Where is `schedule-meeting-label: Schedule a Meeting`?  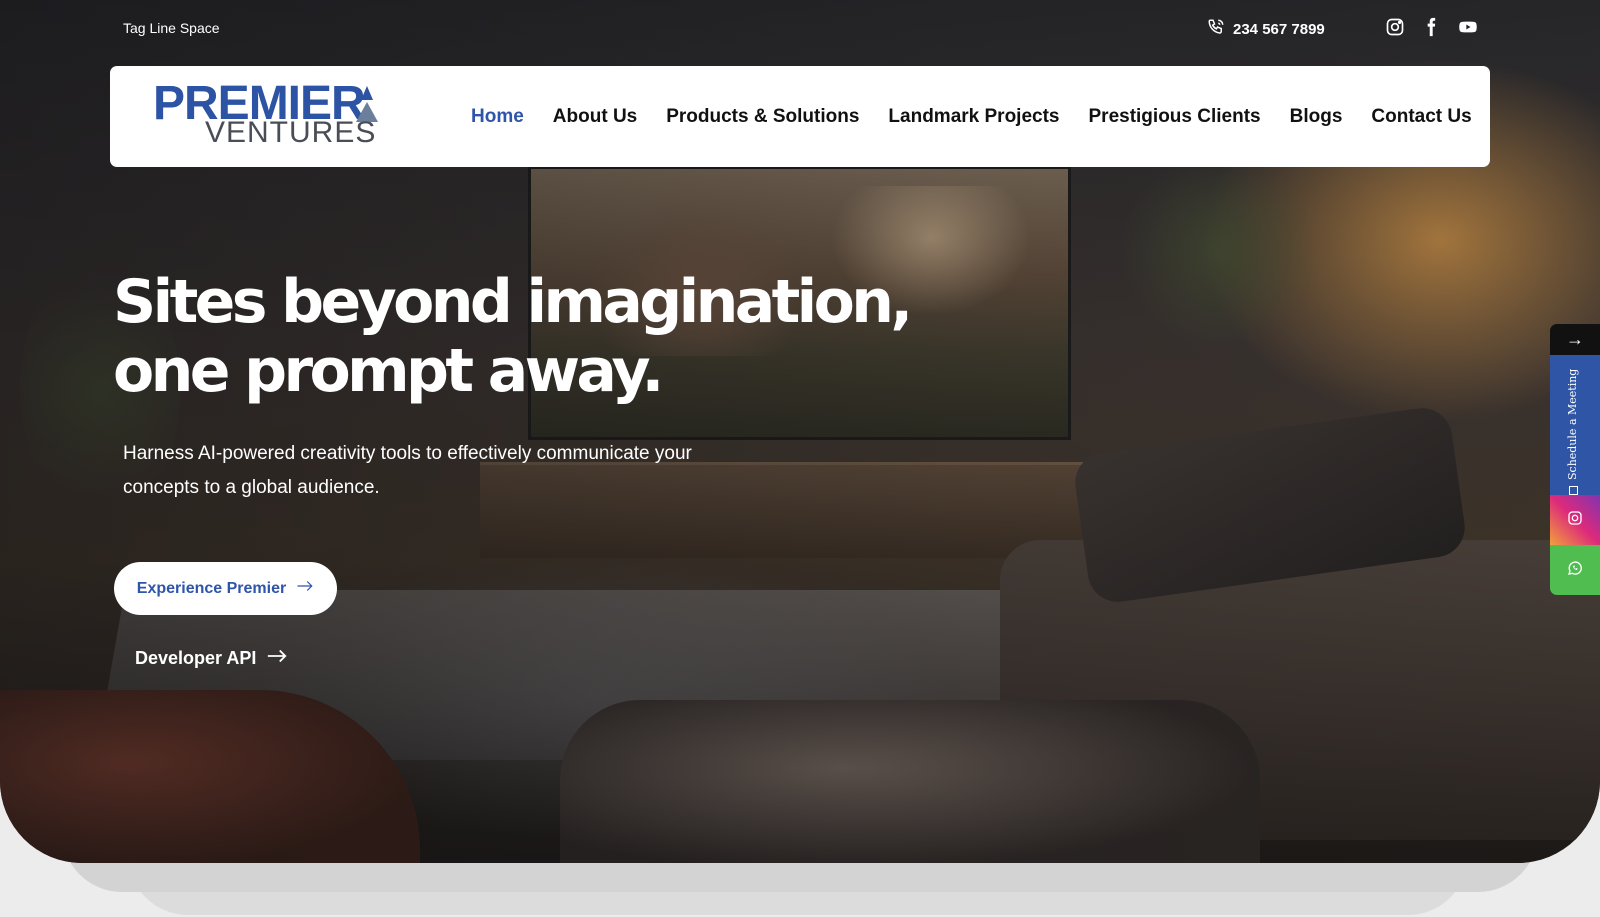 schedule-meeting-label: Schedule a Meeting is located at coordinates (1572, 432).